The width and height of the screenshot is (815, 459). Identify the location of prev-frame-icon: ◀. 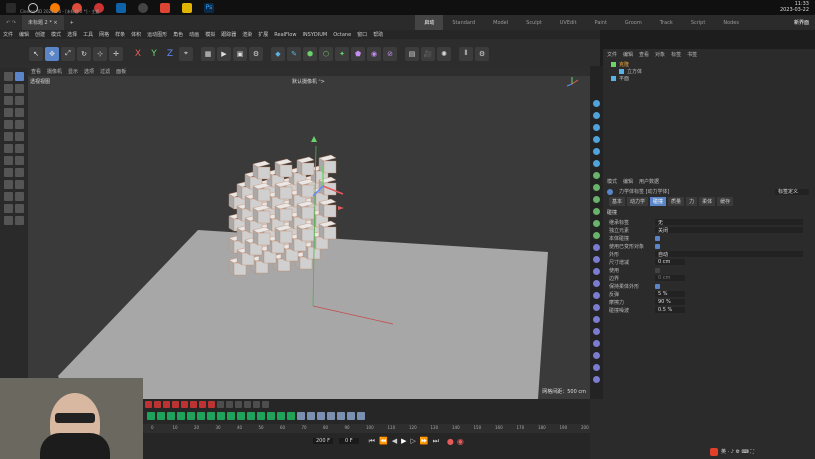
(394, 441).